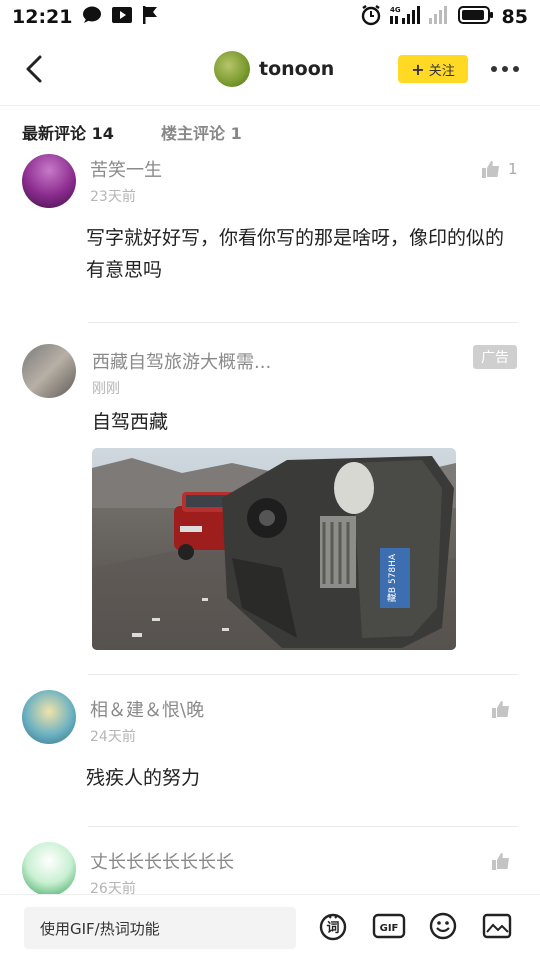  What do you see at coordinates (232, 69) in the screenshot?
I see `user-avatar` at bounding box center [232, 69].